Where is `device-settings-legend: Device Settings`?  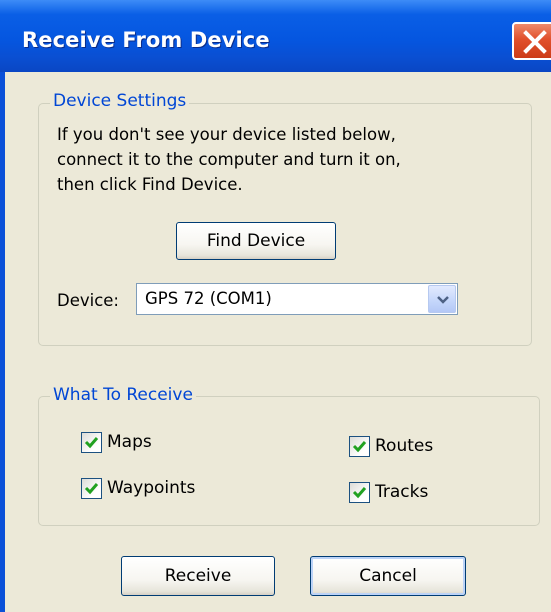 device-settings-legend: Device Settings is located at coordinates (120, 101).